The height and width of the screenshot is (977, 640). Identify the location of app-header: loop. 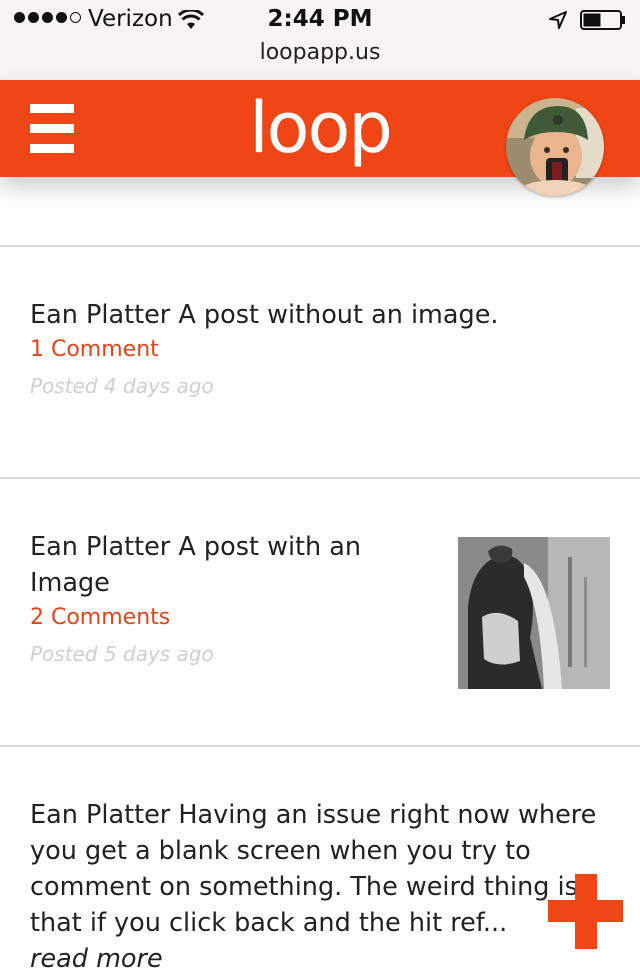
(320, 138).